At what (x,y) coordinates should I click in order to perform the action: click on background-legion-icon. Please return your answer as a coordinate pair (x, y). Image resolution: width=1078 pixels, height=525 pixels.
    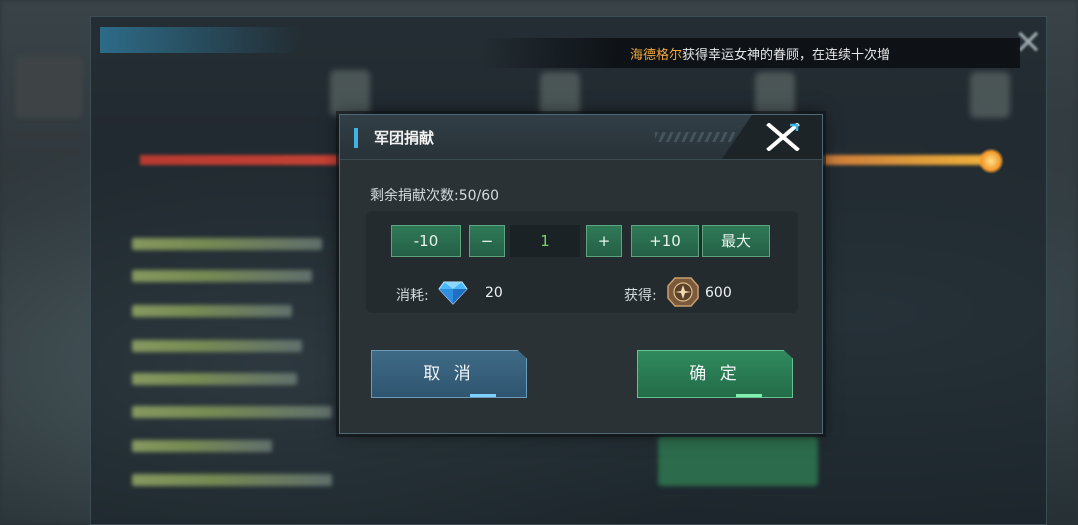
    Looking at the image, I should click on (49, 87).